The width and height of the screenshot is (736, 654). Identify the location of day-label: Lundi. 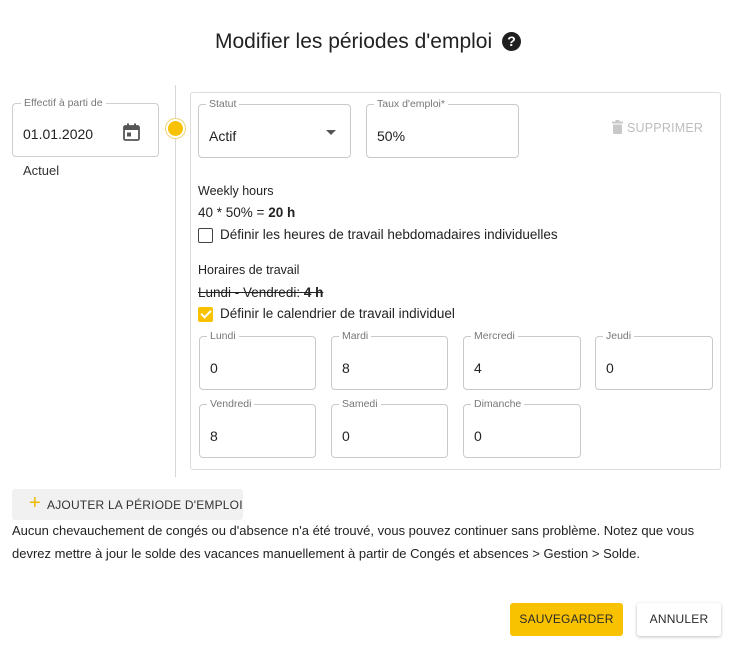
(223, 336).